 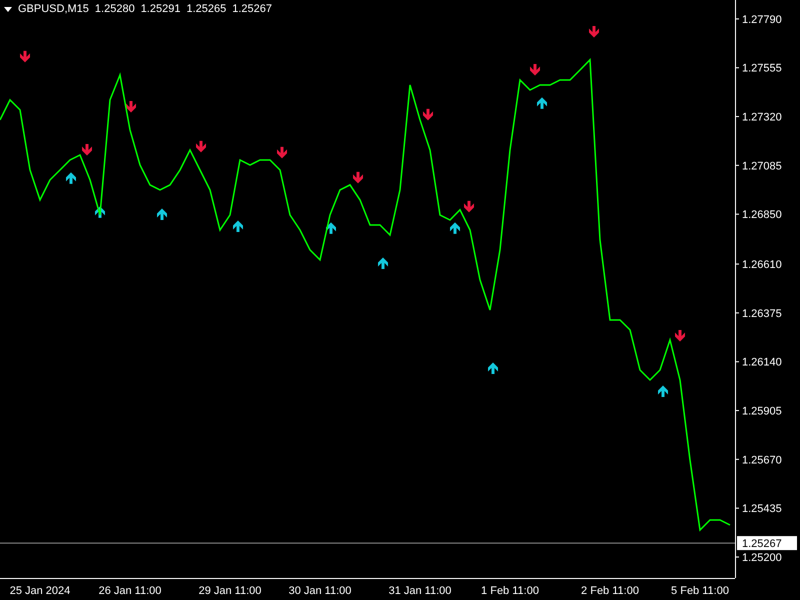 I want to click on price-axis-label: 1.27085, so click(x=762, y=166).